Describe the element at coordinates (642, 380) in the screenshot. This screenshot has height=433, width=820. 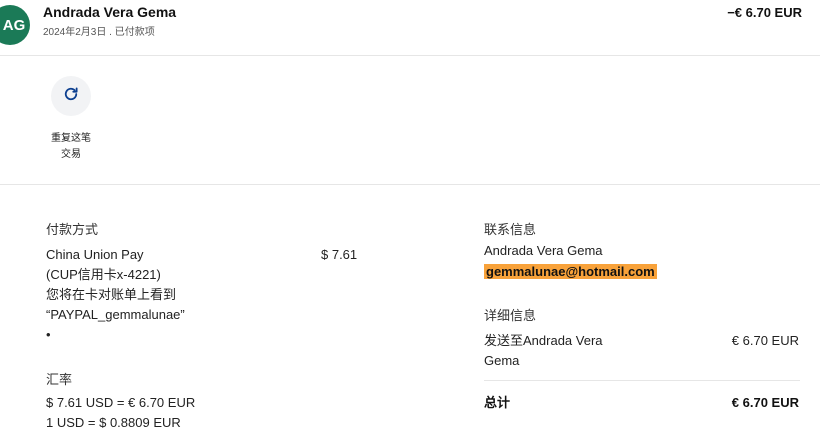
I see `details-divider` at that location.